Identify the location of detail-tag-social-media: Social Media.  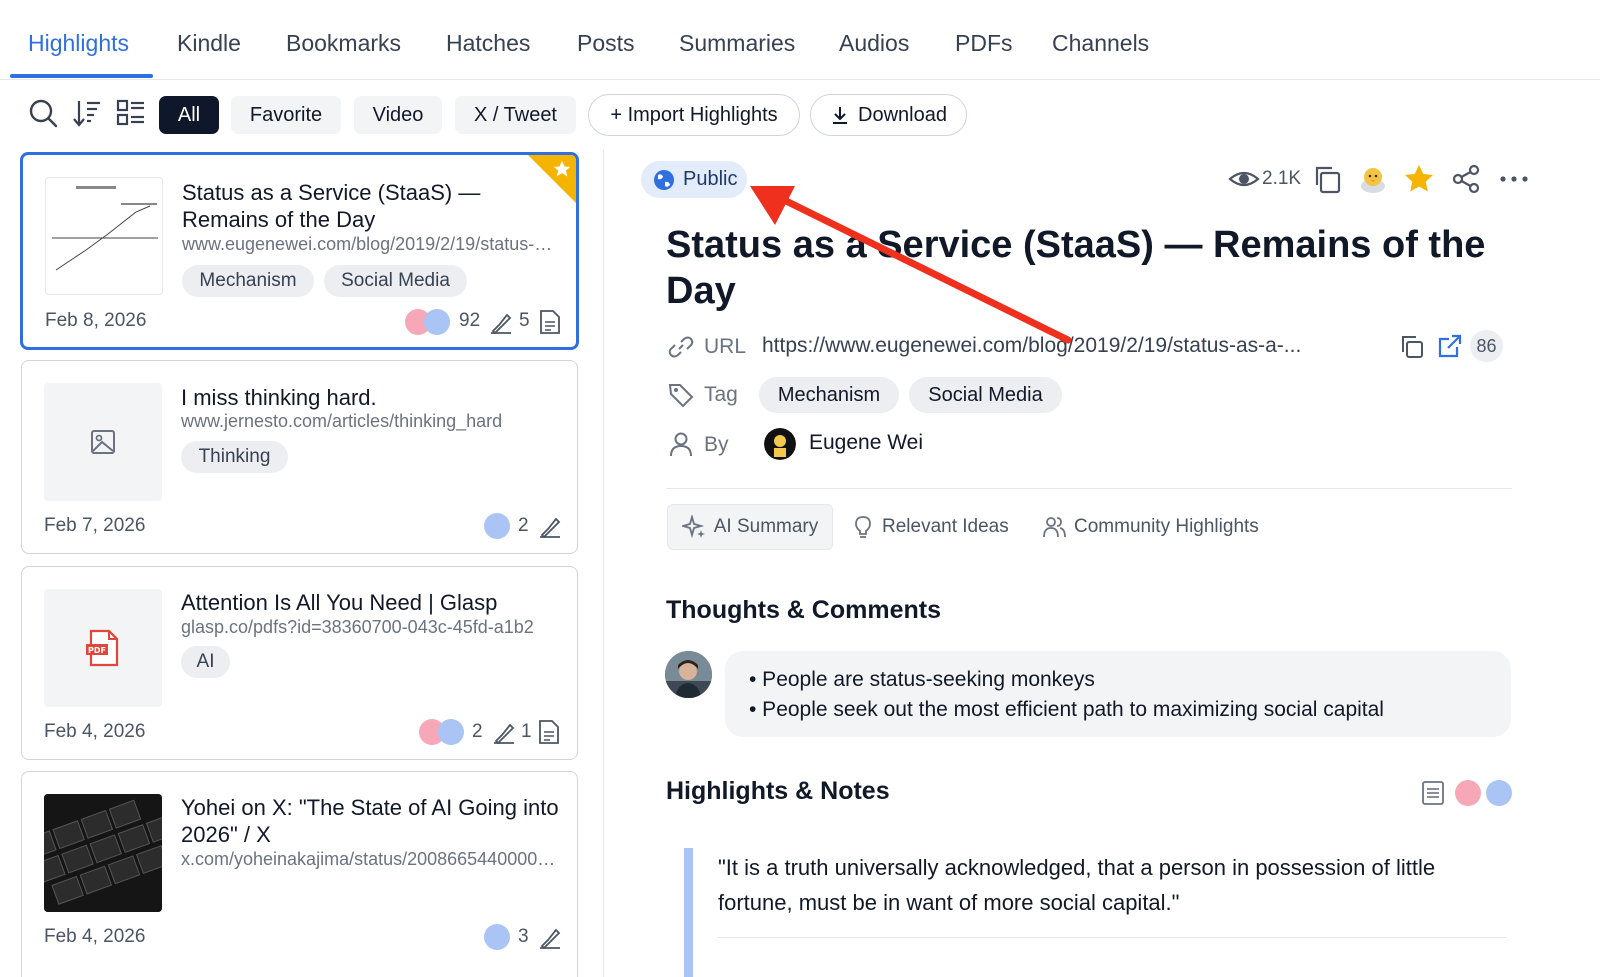
(985, 395).